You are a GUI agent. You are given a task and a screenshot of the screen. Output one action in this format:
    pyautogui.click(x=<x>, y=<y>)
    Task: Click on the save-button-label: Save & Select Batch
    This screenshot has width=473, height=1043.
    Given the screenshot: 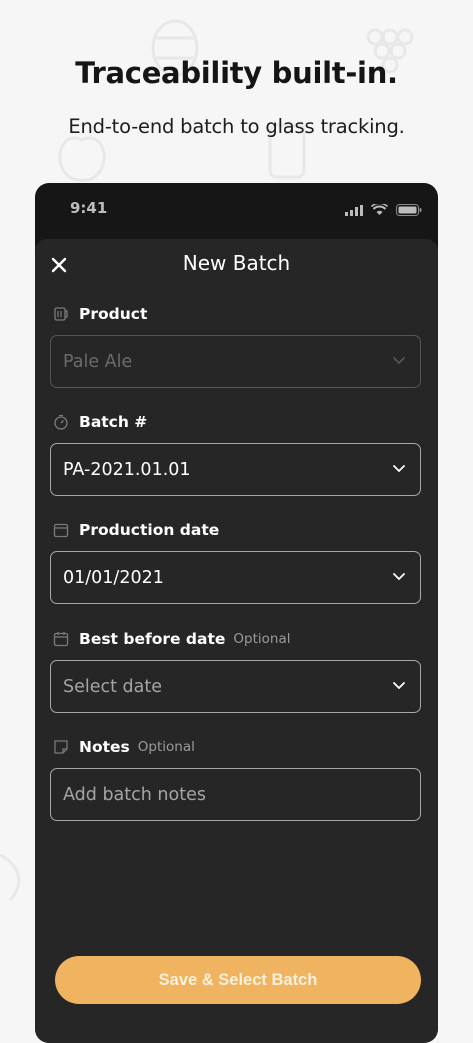 What is the action you would take?
    pyautogui.click(x=238, y=979)
    